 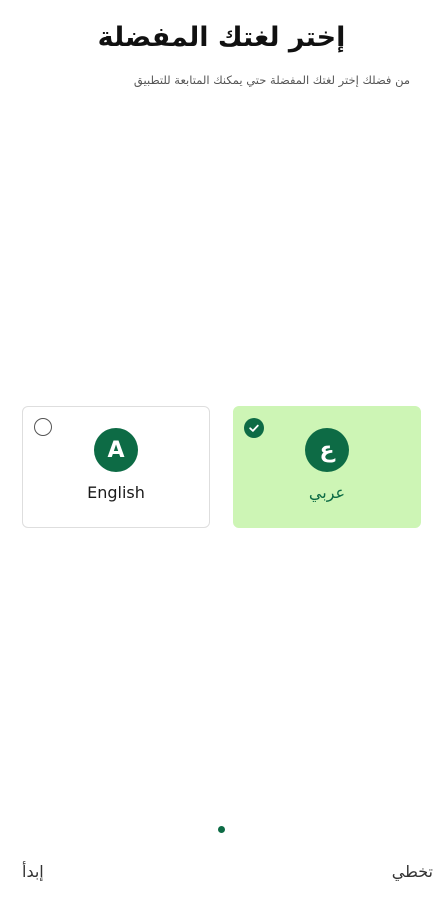 What do you see at coordinates (412, 871) in the screenshot?
I see `skip-button: تخطي` at bounding box center [412, 871].